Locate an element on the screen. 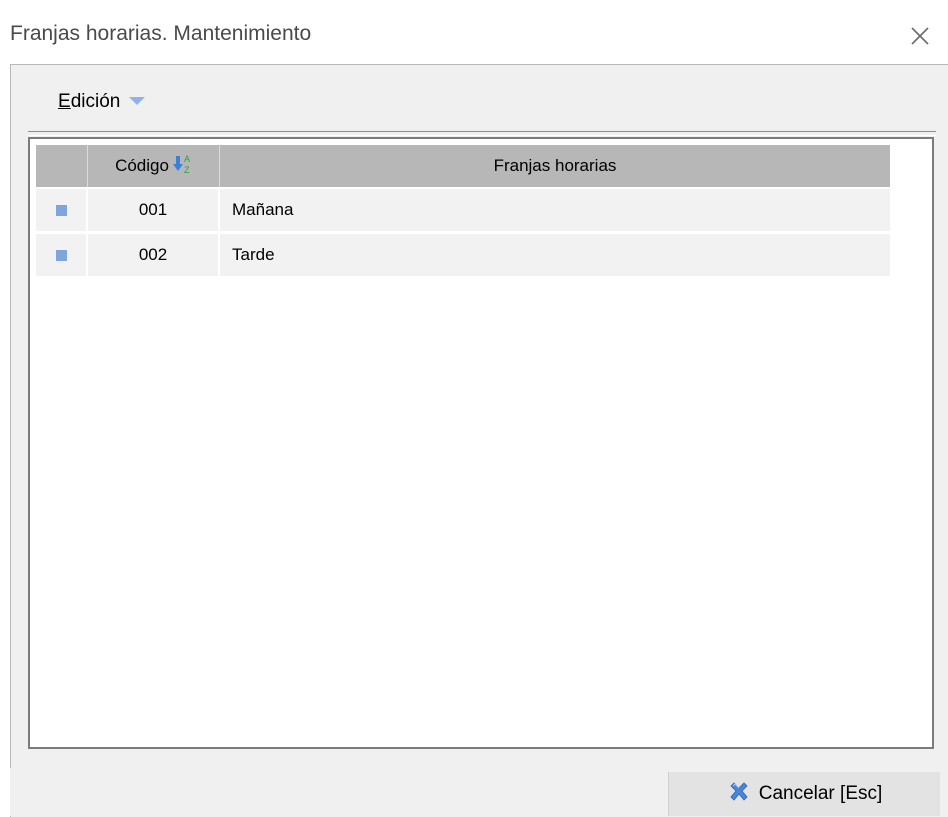  row-code: 002 is located at coordinates (154, 255).